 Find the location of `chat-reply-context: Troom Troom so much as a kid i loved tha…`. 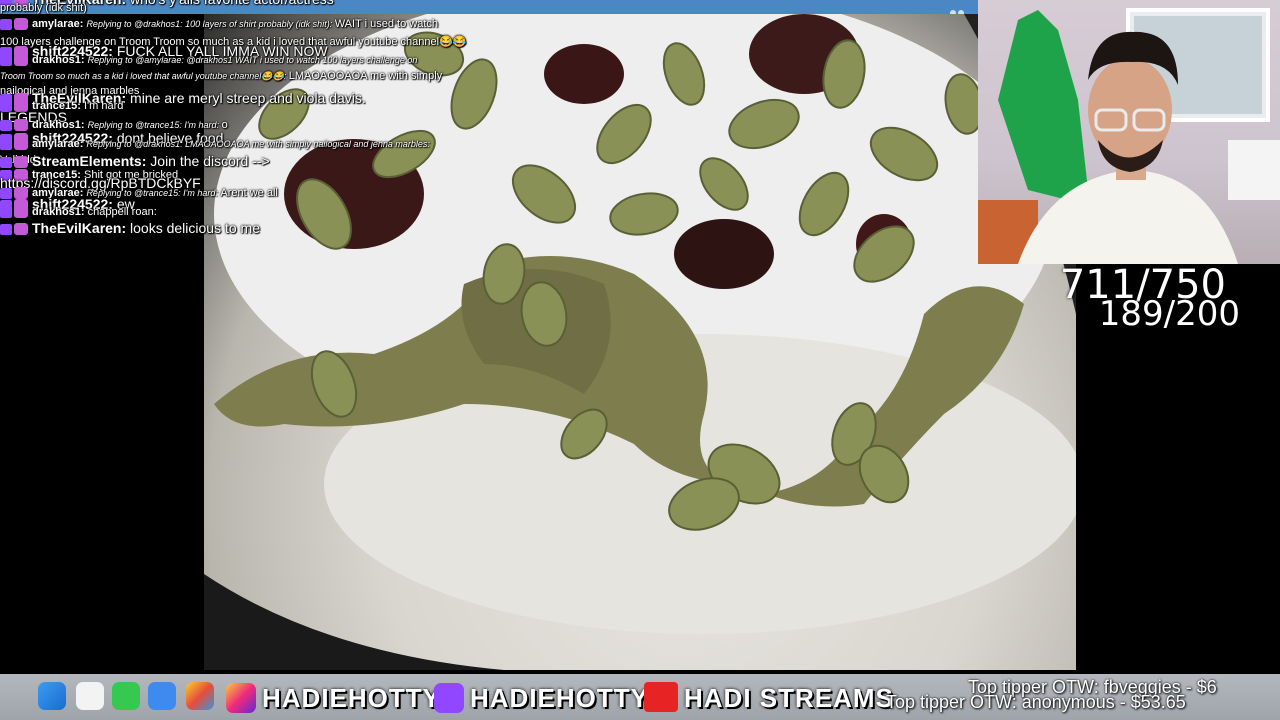

chat-reply-context: Troom Troom so much as a kid i loved tha… is located at coordinates (144, 76).